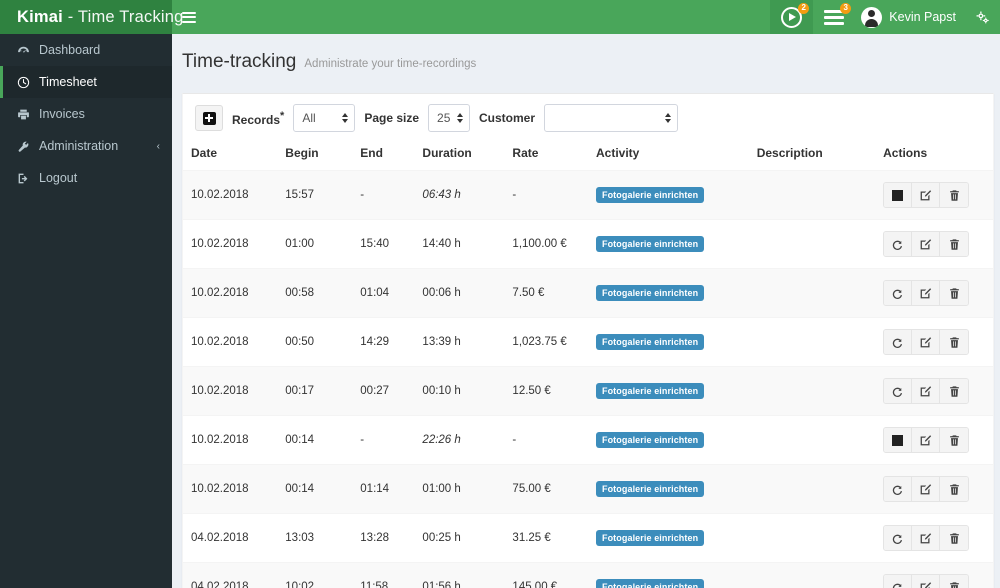 This screenshot has width=1000, height=588. What do you see at coordinates (86, 146) in the screenshot?
I see `sidebar-item-administration: Administration ‹` at bounding box center [86, 146].